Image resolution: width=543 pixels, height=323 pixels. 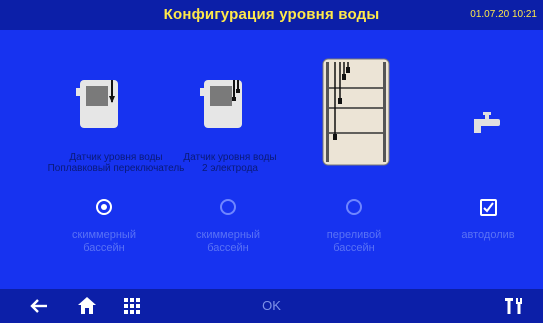 What do you see at coordinates (503, 14) in the screenshot?
I see `datetime: 01.07.20 10:21` at bounding box center [503, 14].